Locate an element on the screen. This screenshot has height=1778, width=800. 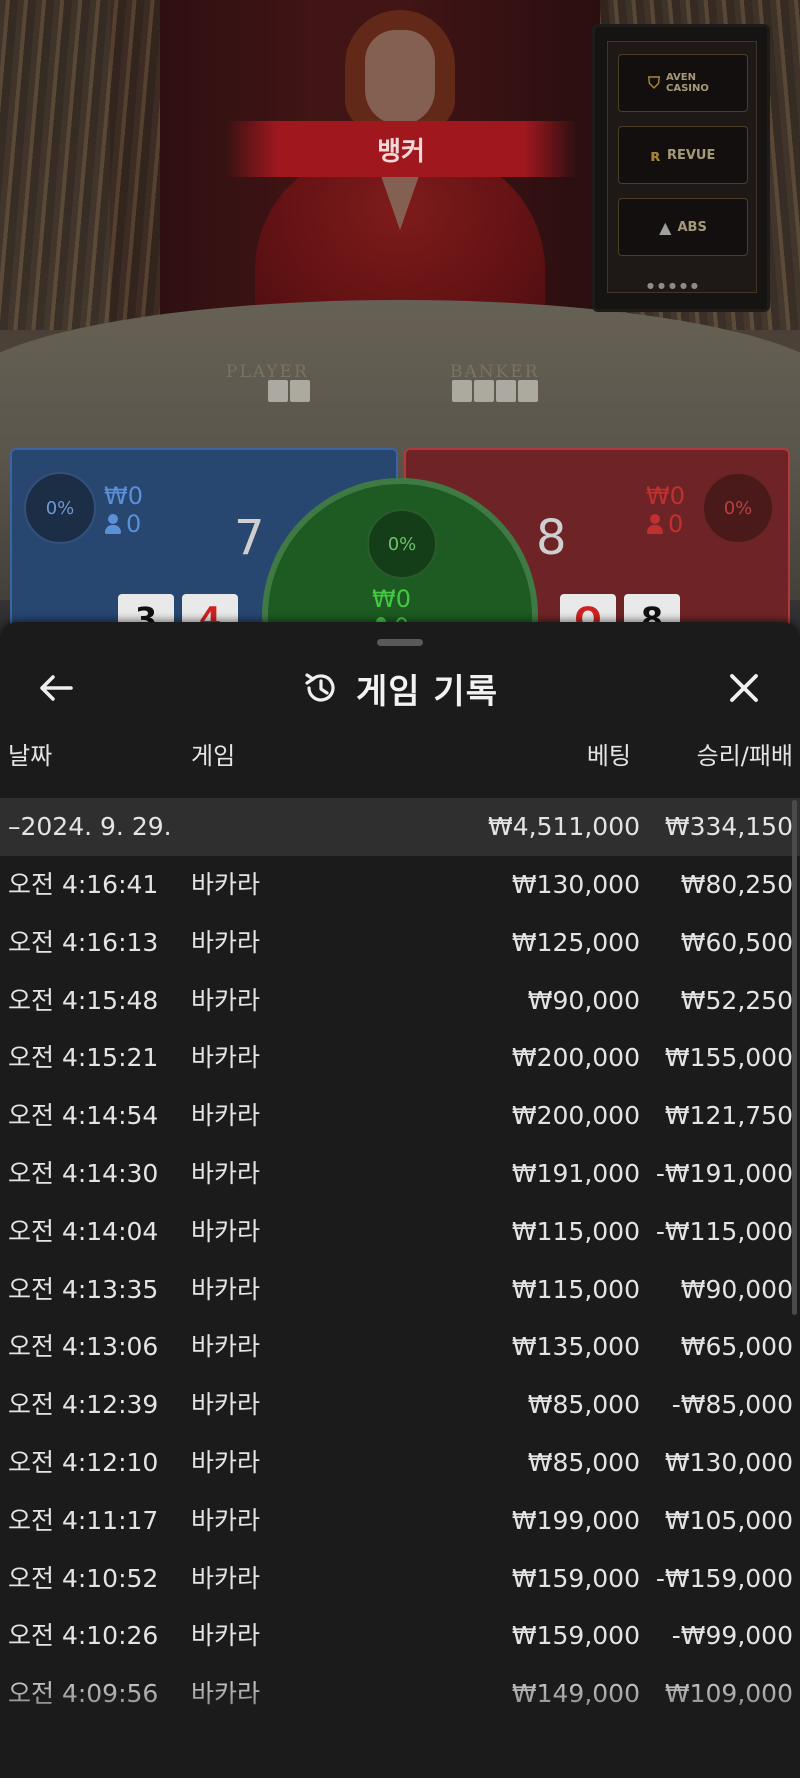
back-button is located at coordinates (56, 688).